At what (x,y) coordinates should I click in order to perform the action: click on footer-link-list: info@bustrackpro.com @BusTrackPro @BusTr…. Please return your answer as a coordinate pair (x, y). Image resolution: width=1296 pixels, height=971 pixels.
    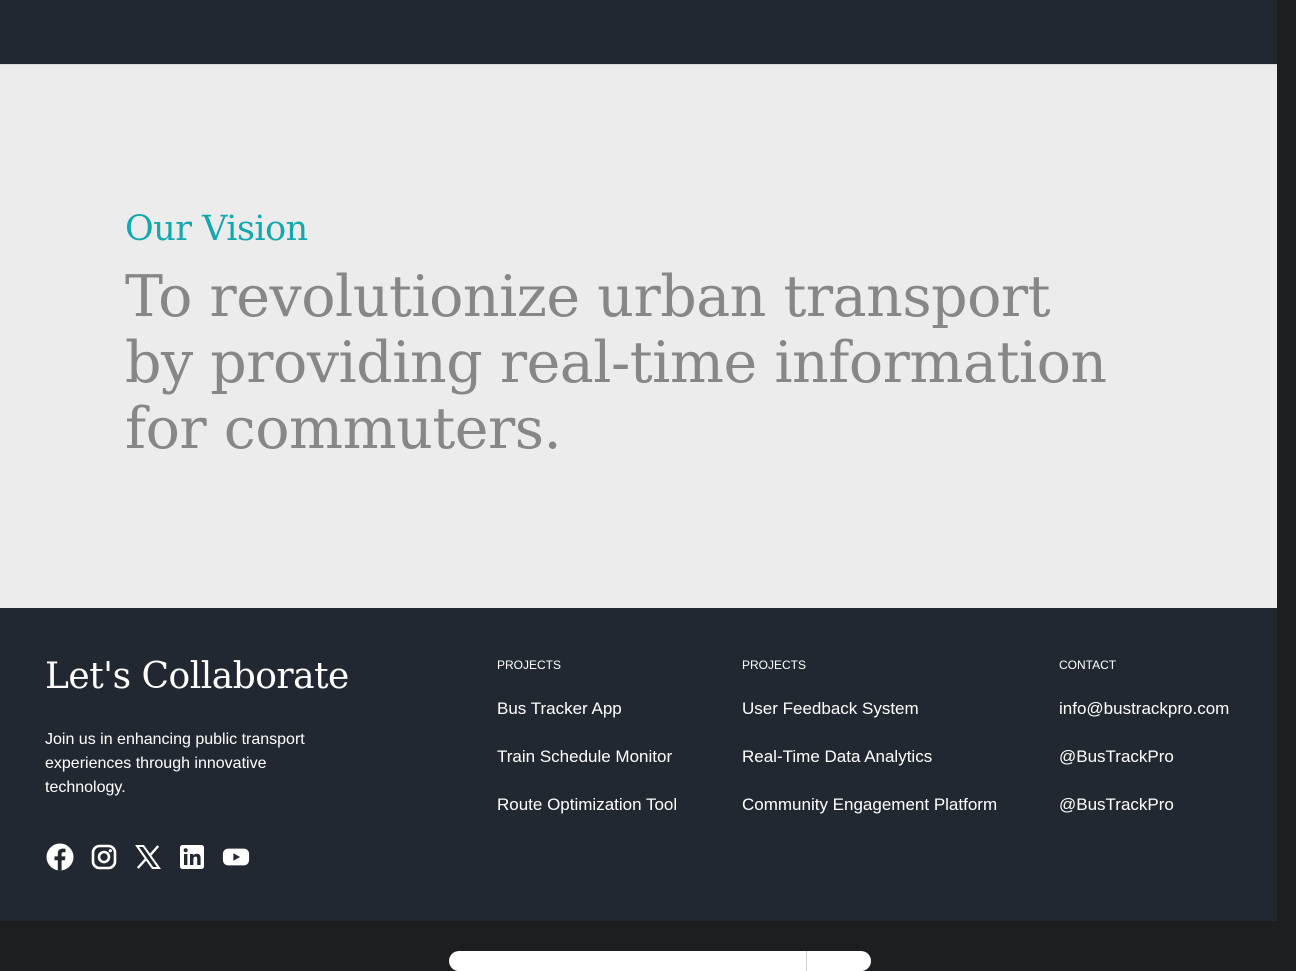
    Looking at the image, I should click on (1144, 757).